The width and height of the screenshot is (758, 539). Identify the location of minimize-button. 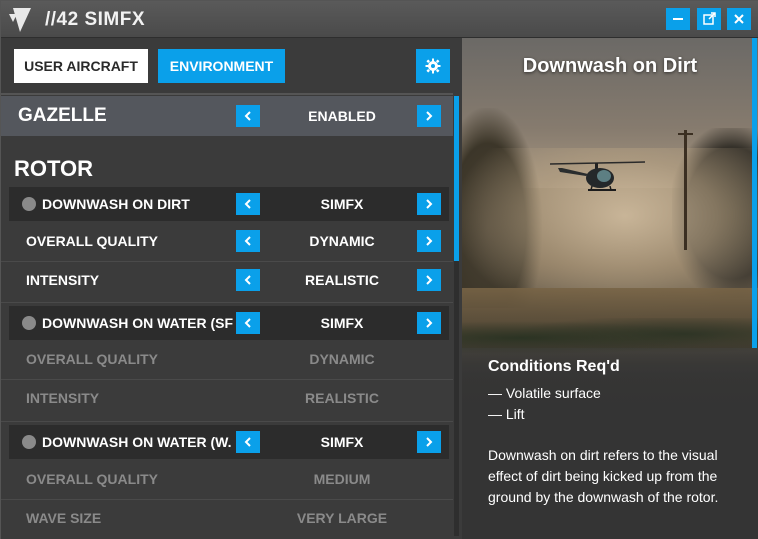
(678, 19).